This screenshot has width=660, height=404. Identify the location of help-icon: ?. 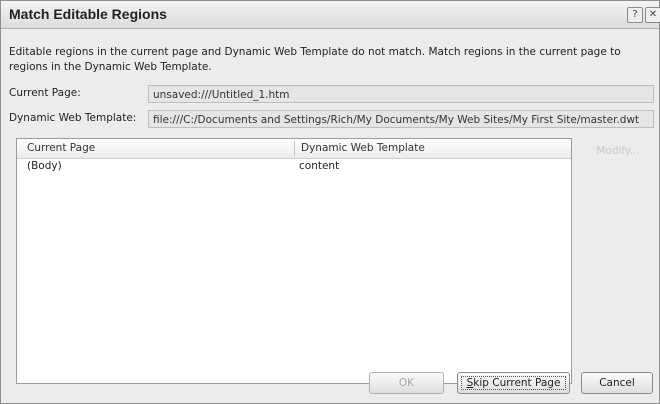
(635, 15).